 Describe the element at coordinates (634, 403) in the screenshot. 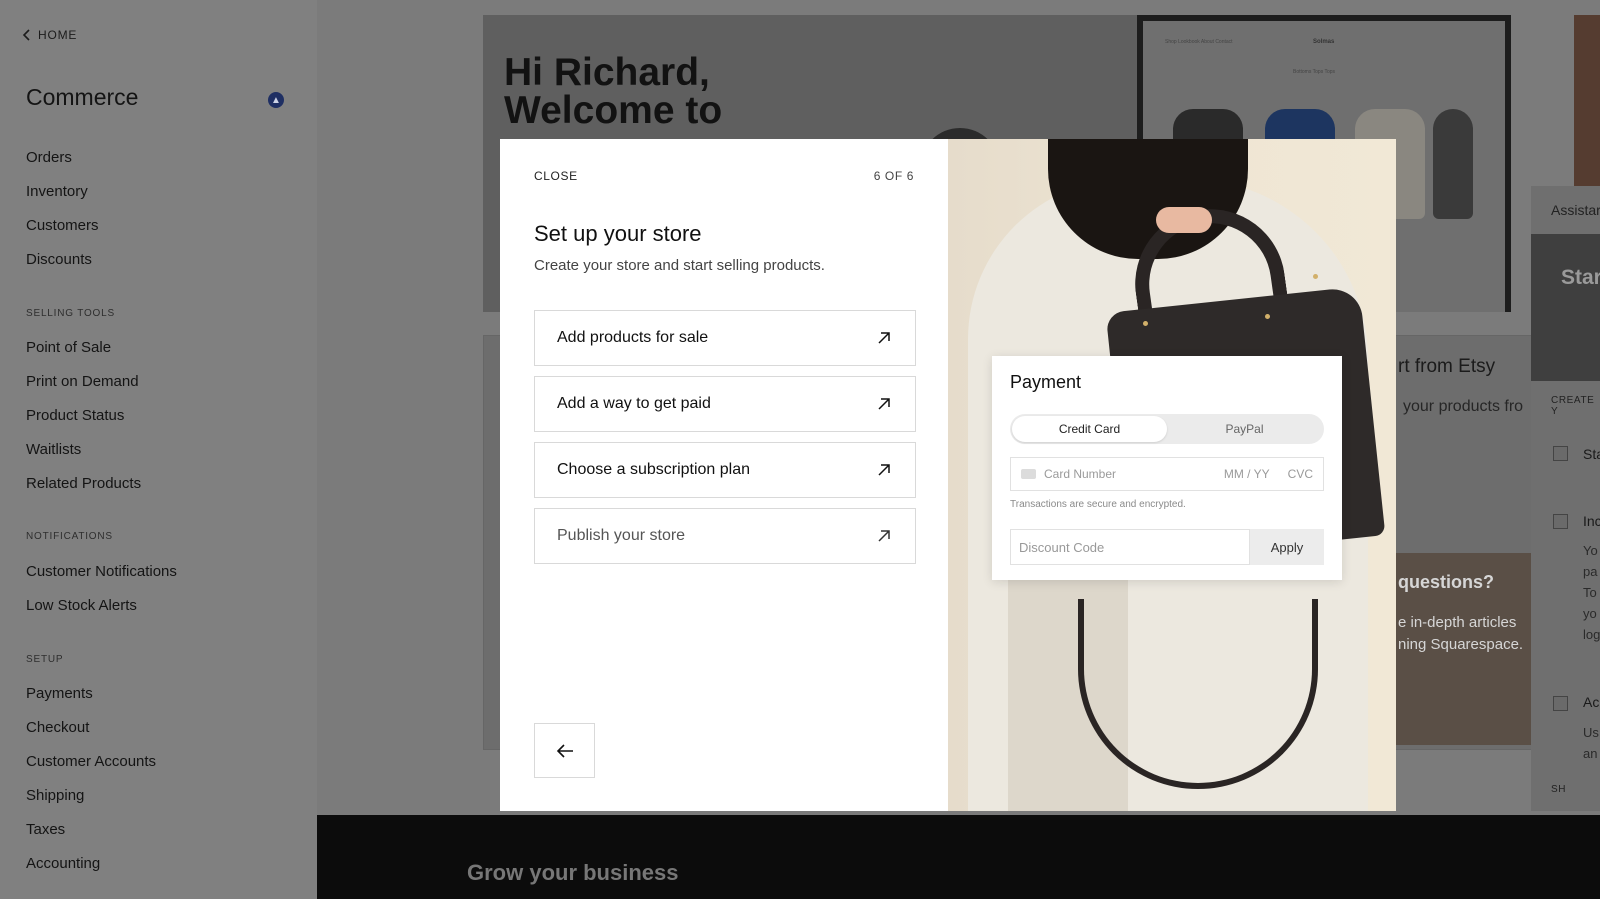

I see `step-label: Add a way to get paid` at that location.